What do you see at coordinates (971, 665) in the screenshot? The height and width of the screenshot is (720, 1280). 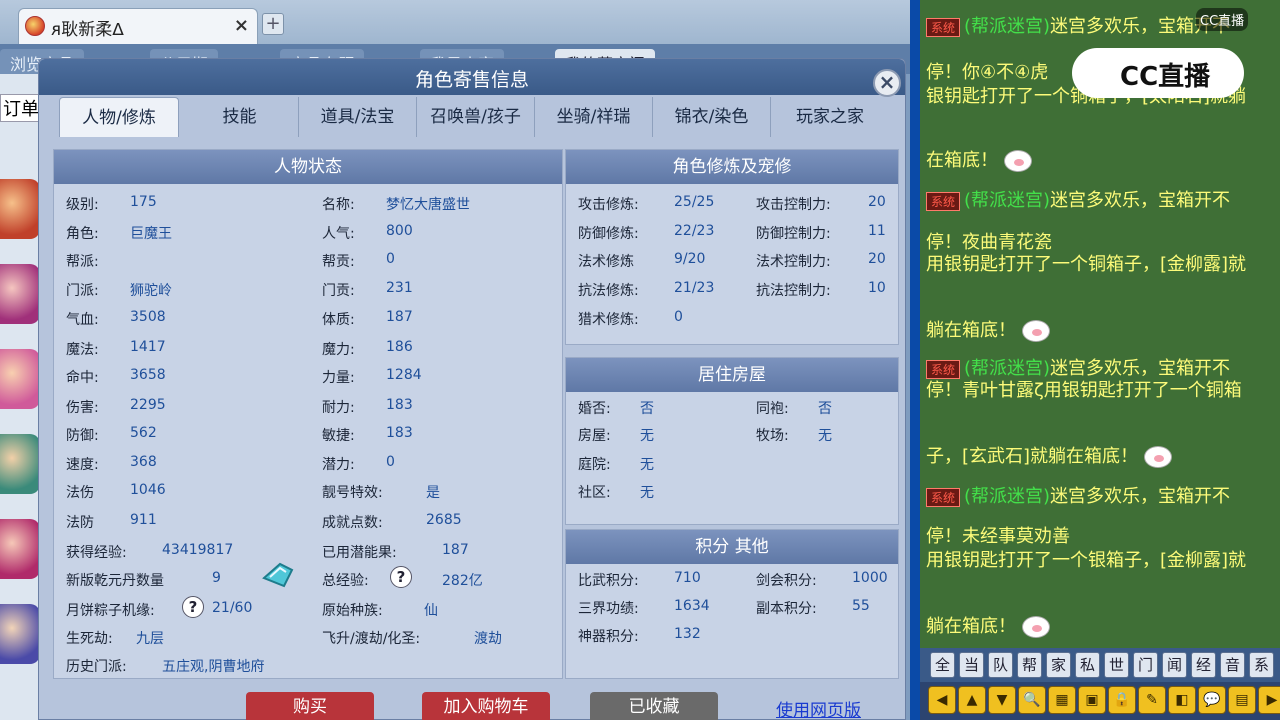 I see `chat-tab: 当` at bounding box center [971, 665].